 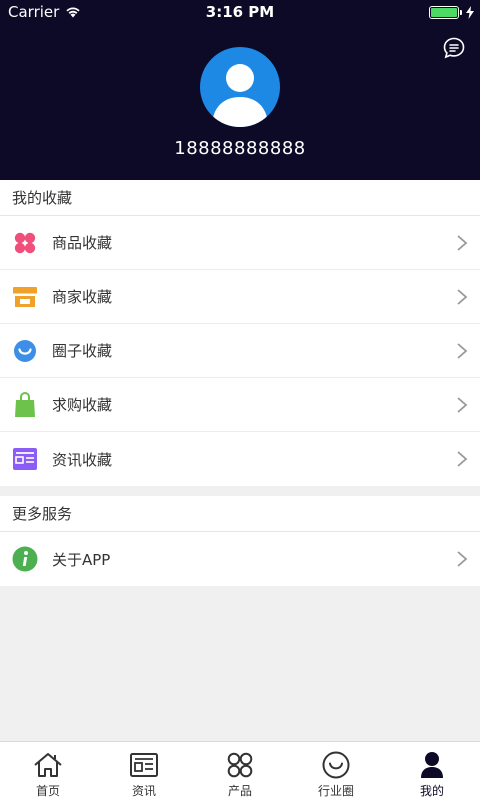 What do you see at coordinates (240, 243) in the screenshot?
I see `favorite-goods-row: 商品收藏` at bounding box center [240, 243].